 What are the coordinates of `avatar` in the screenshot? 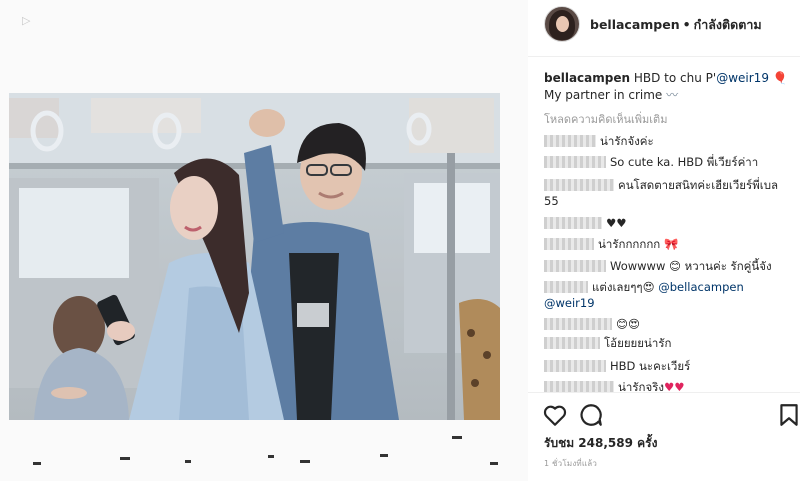 It's located at (562, 24).